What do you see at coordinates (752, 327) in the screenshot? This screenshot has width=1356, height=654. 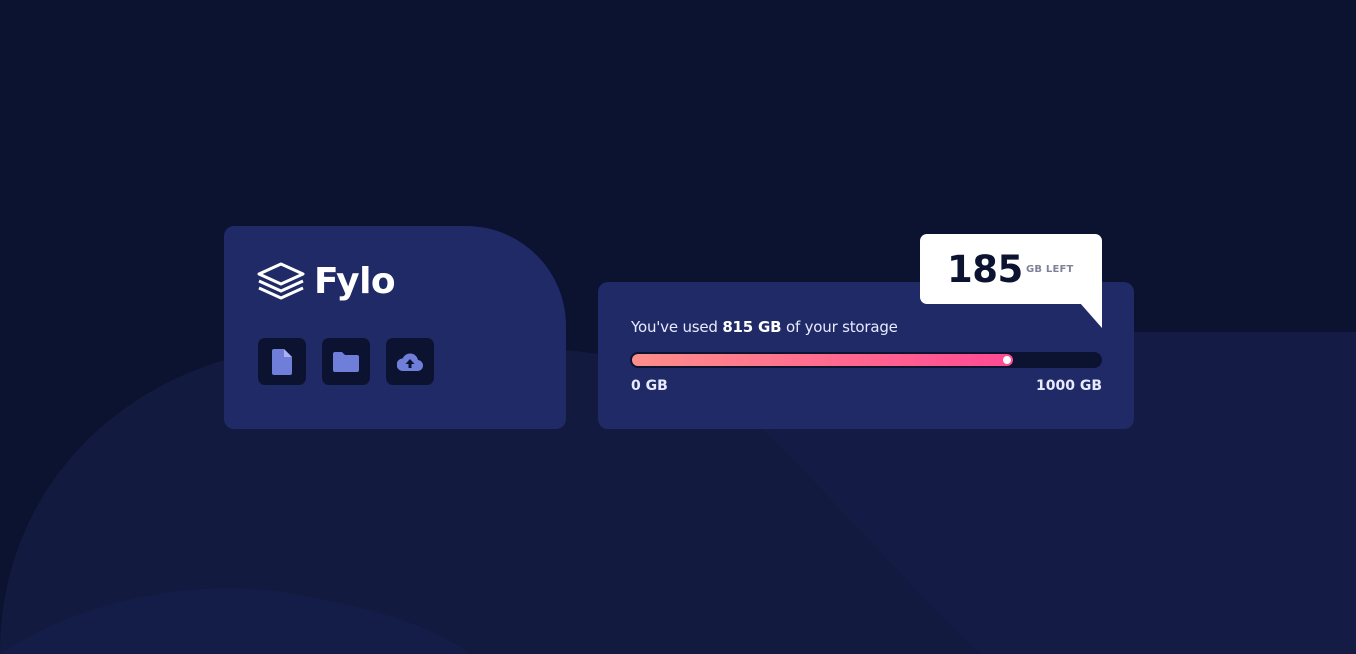 I see `used-amount: 815 GB` at bounding box center [752, 327].